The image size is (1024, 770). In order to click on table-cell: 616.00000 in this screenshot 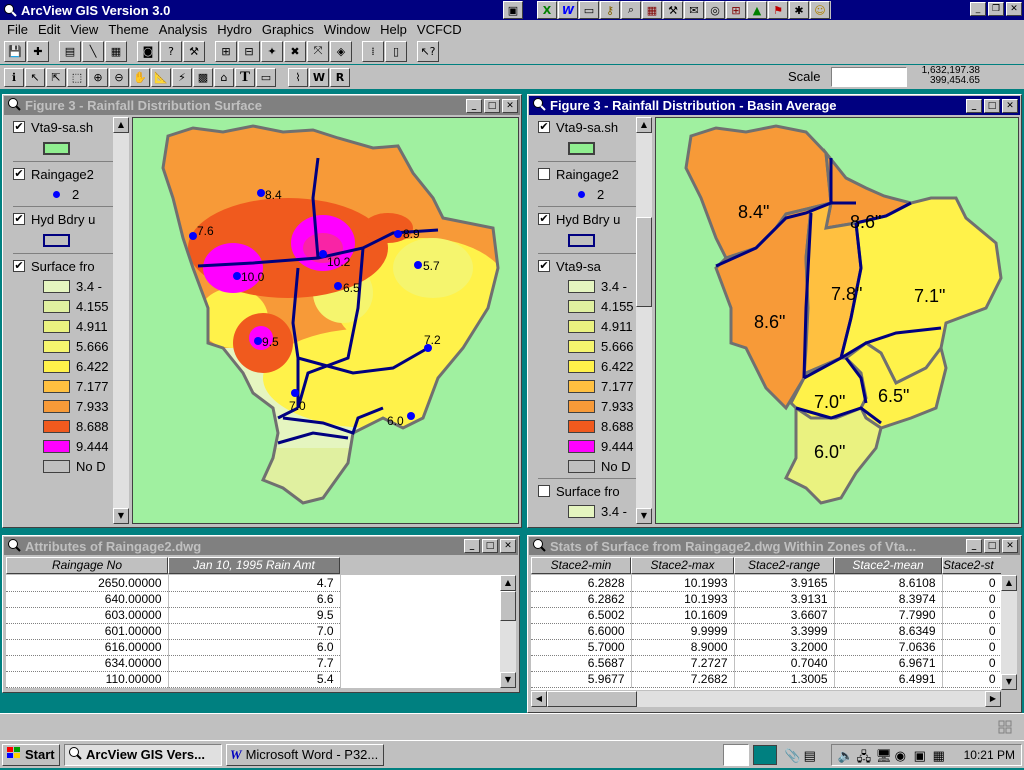, I will do `click(87, 647)`.